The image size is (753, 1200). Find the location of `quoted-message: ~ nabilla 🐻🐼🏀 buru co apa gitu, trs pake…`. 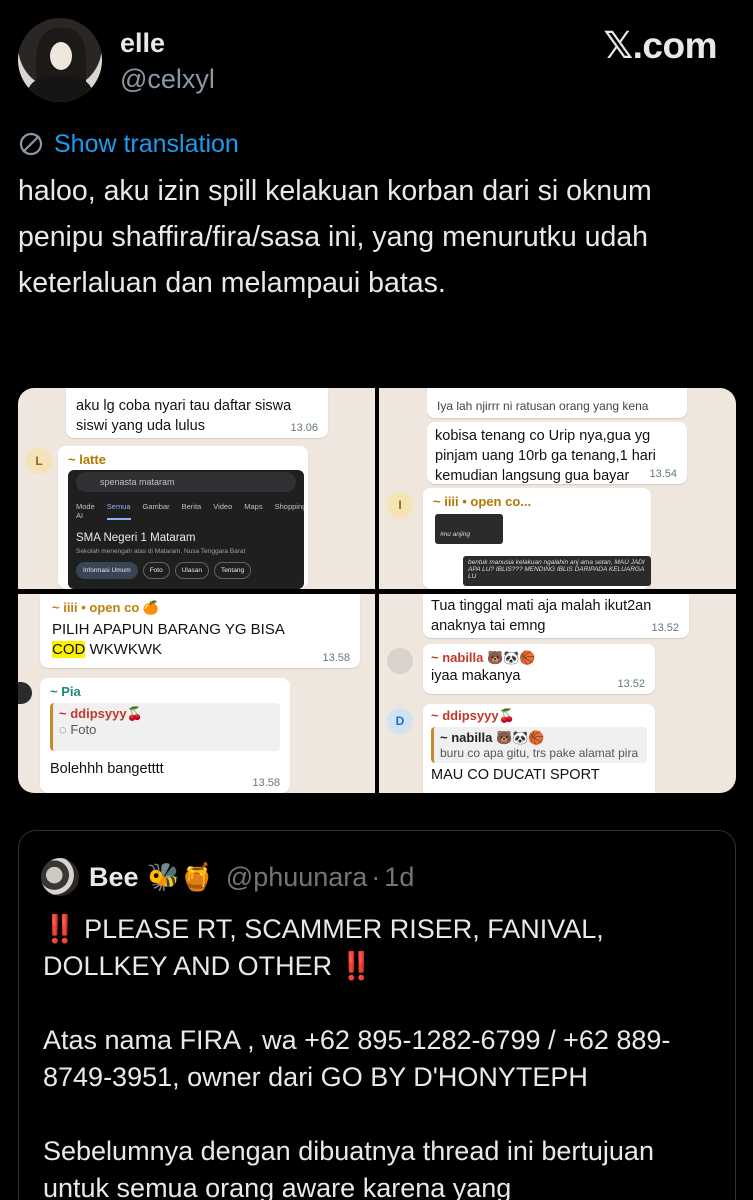

quoted-message: ~ nabilla 🐻🐼🏀 buru co apa gitu, trs pake… is located at coordinates (539, 745).